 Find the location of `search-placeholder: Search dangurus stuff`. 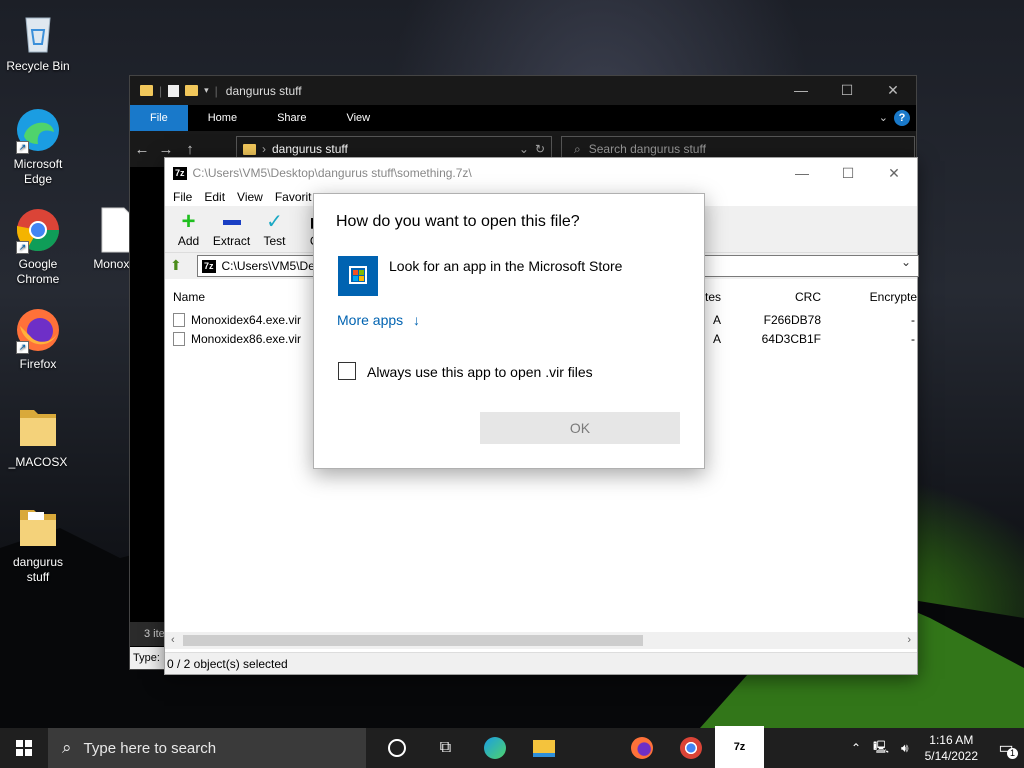

search-placeholder: Search dangurus stuff is located at coordinates (647, 149).